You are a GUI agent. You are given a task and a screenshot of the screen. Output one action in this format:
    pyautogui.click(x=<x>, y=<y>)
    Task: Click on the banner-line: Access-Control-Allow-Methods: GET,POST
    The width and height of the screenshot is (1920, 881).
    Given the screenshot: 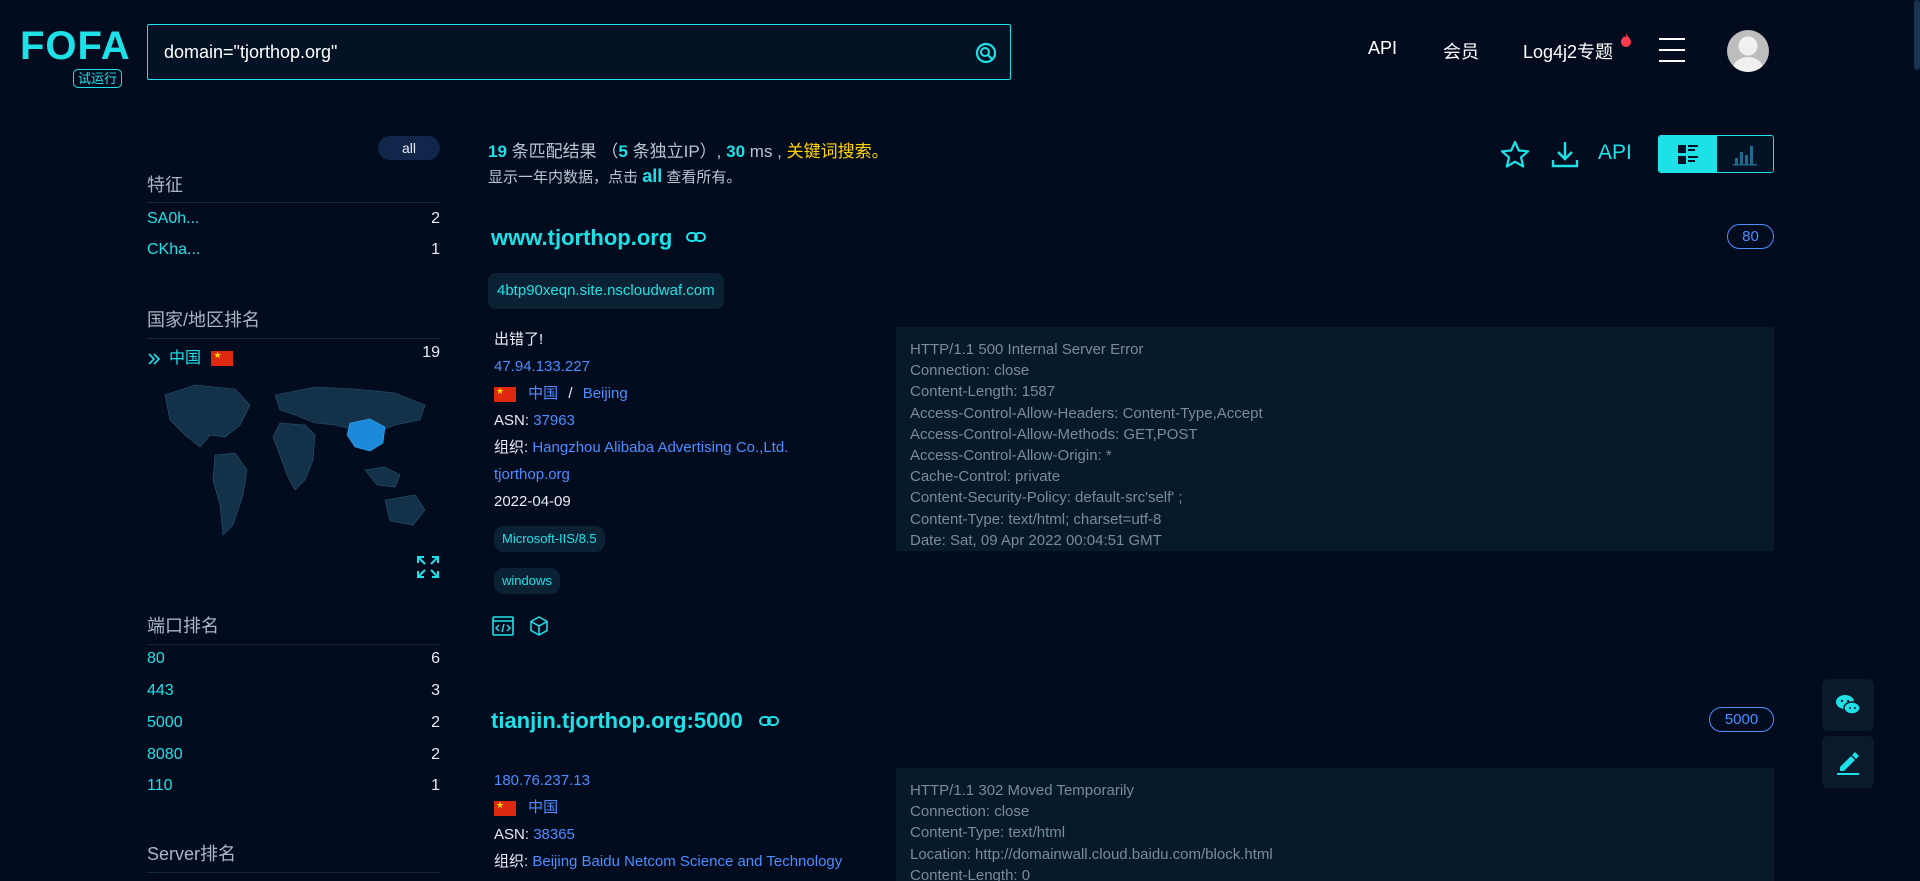 What is the action you would take?
    pyautogui.click(x=1054, y=434)
    